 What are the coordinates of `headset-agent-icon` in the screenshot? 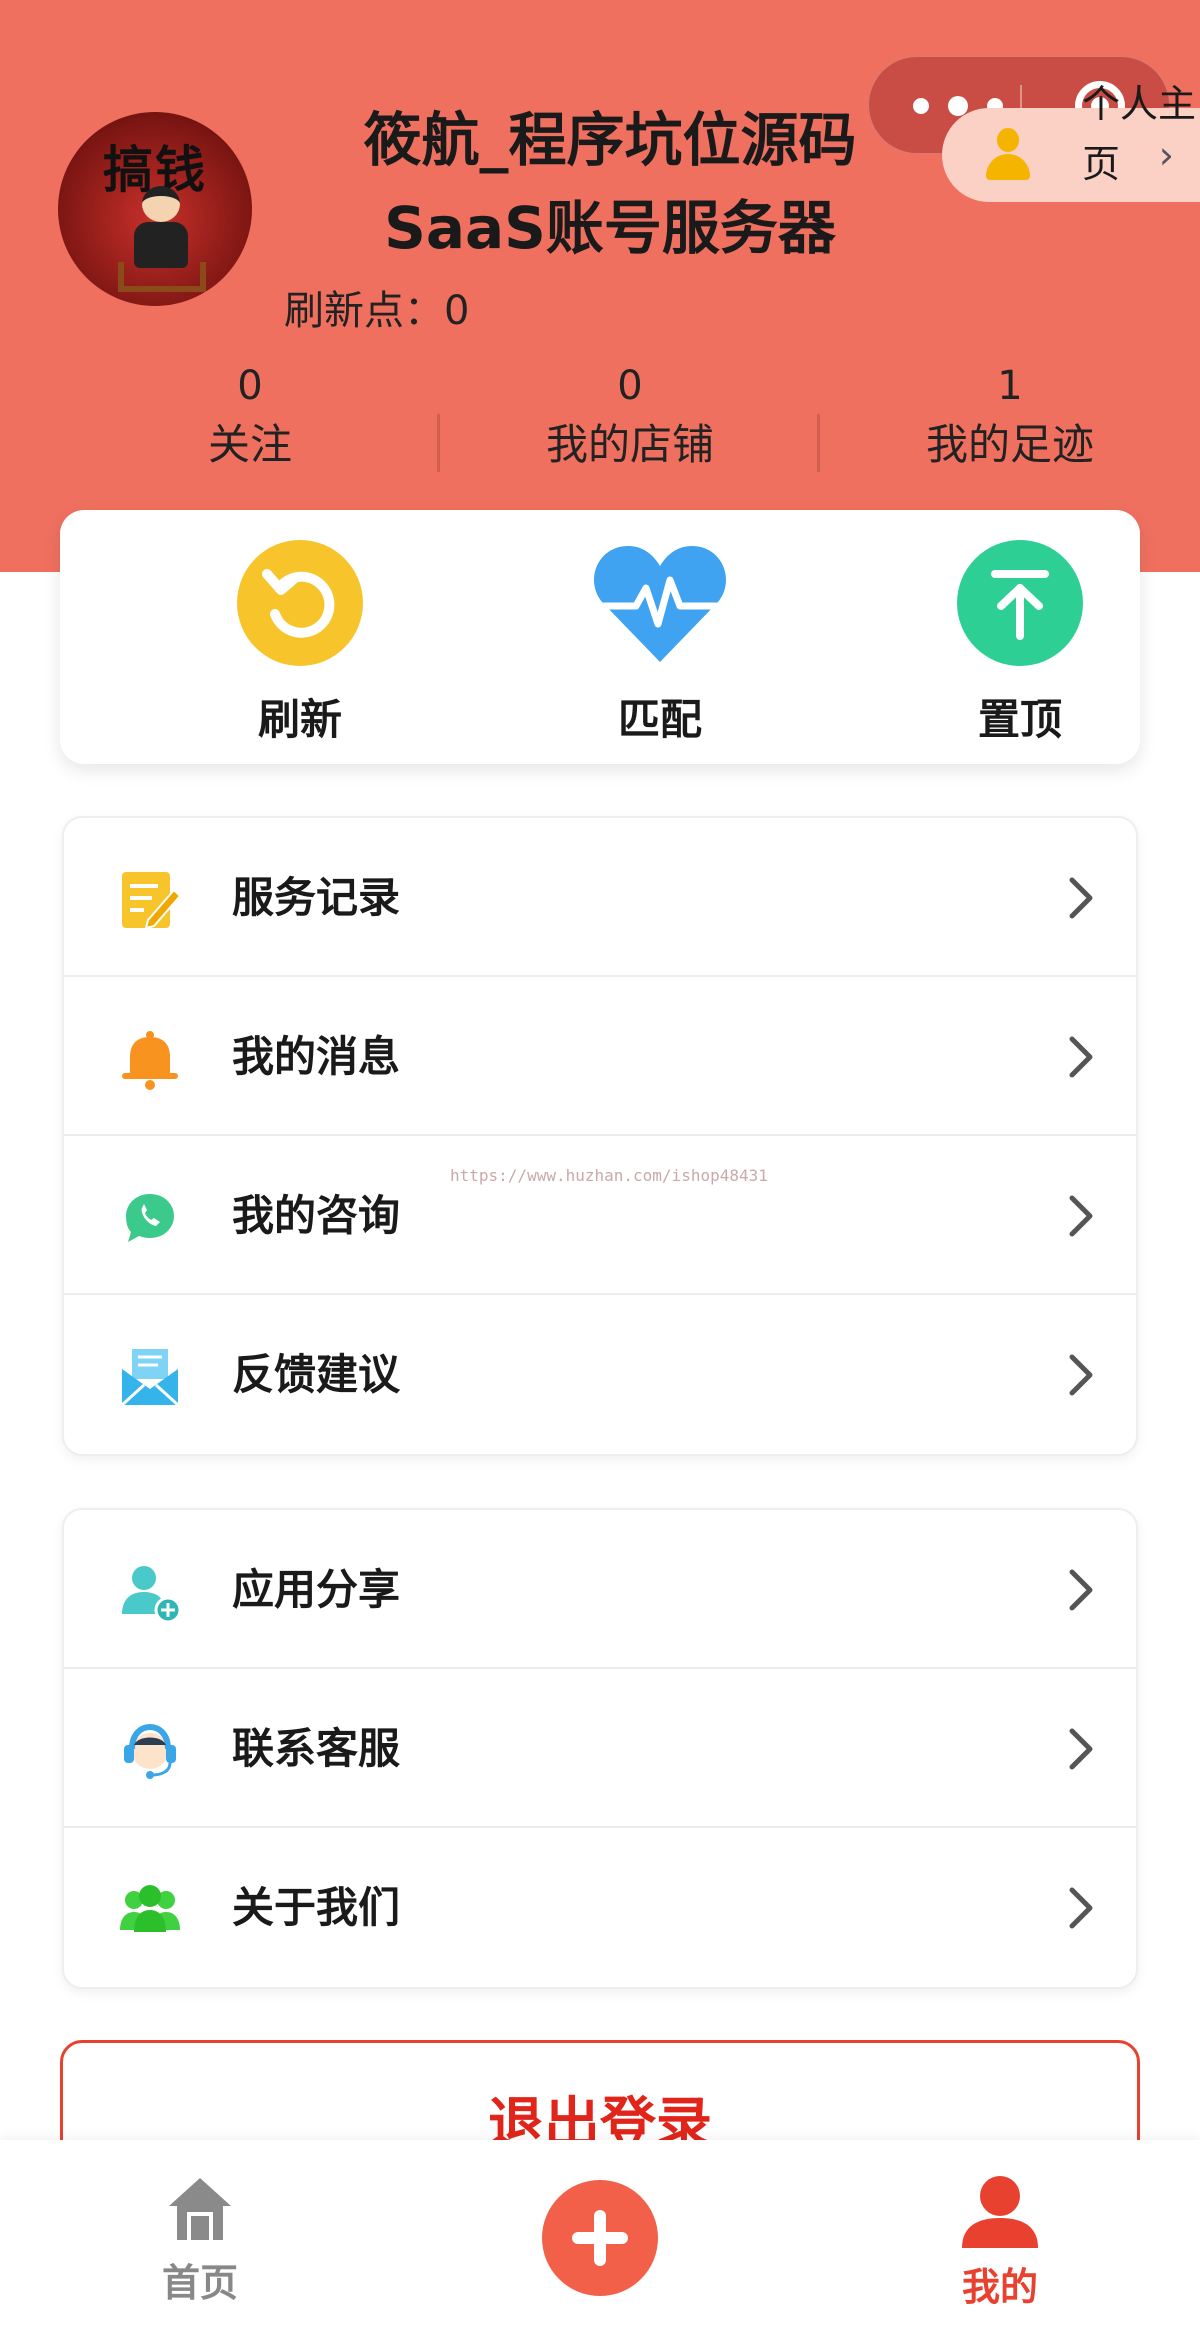 It's located at (150, 1751).